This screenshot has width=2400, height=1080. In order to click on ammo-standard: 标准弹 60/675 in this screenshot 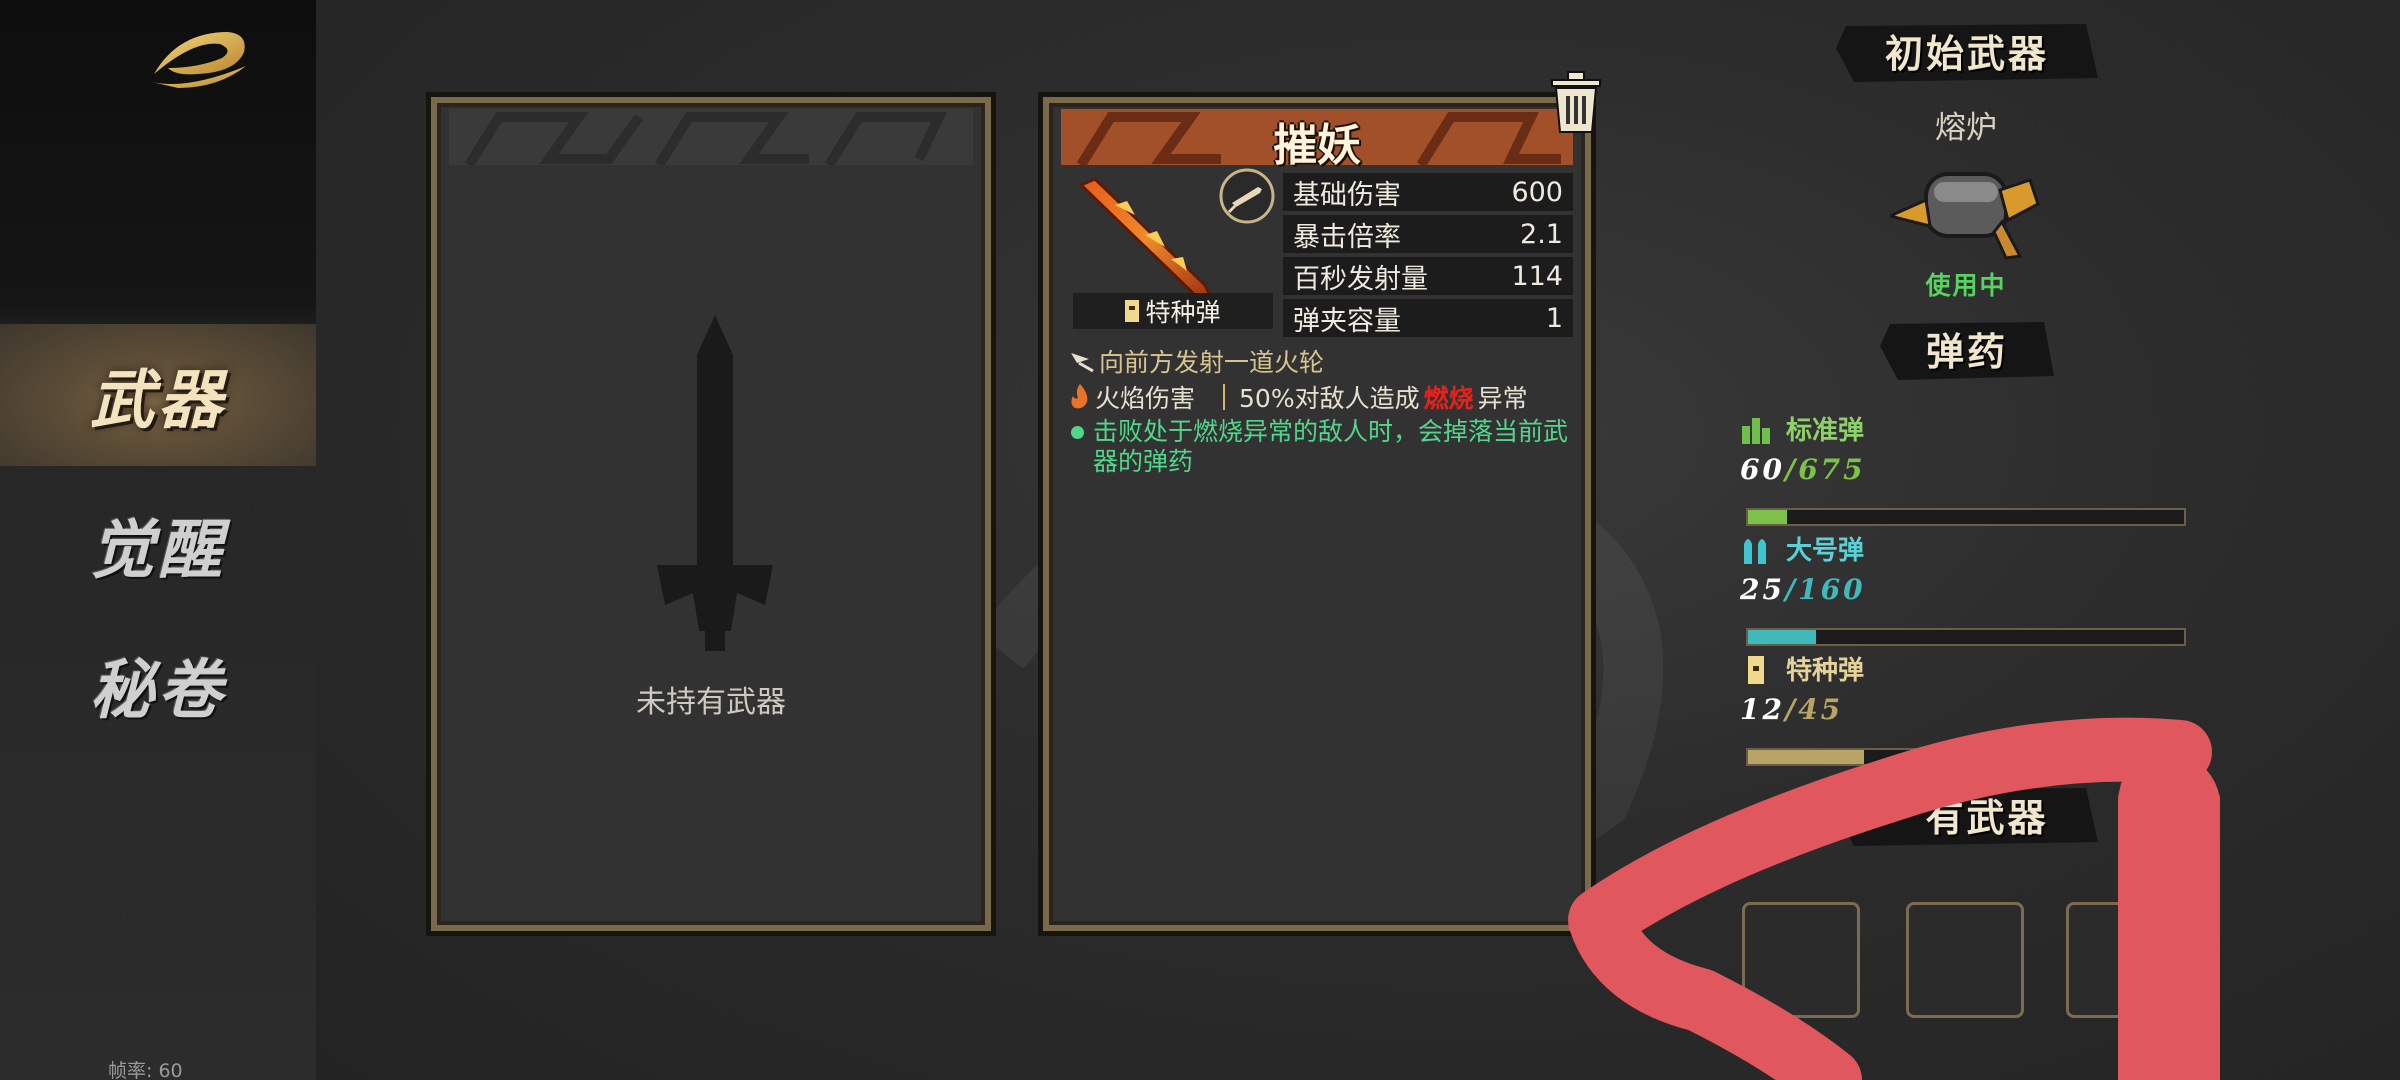, I will do `click(1965, 468)`.